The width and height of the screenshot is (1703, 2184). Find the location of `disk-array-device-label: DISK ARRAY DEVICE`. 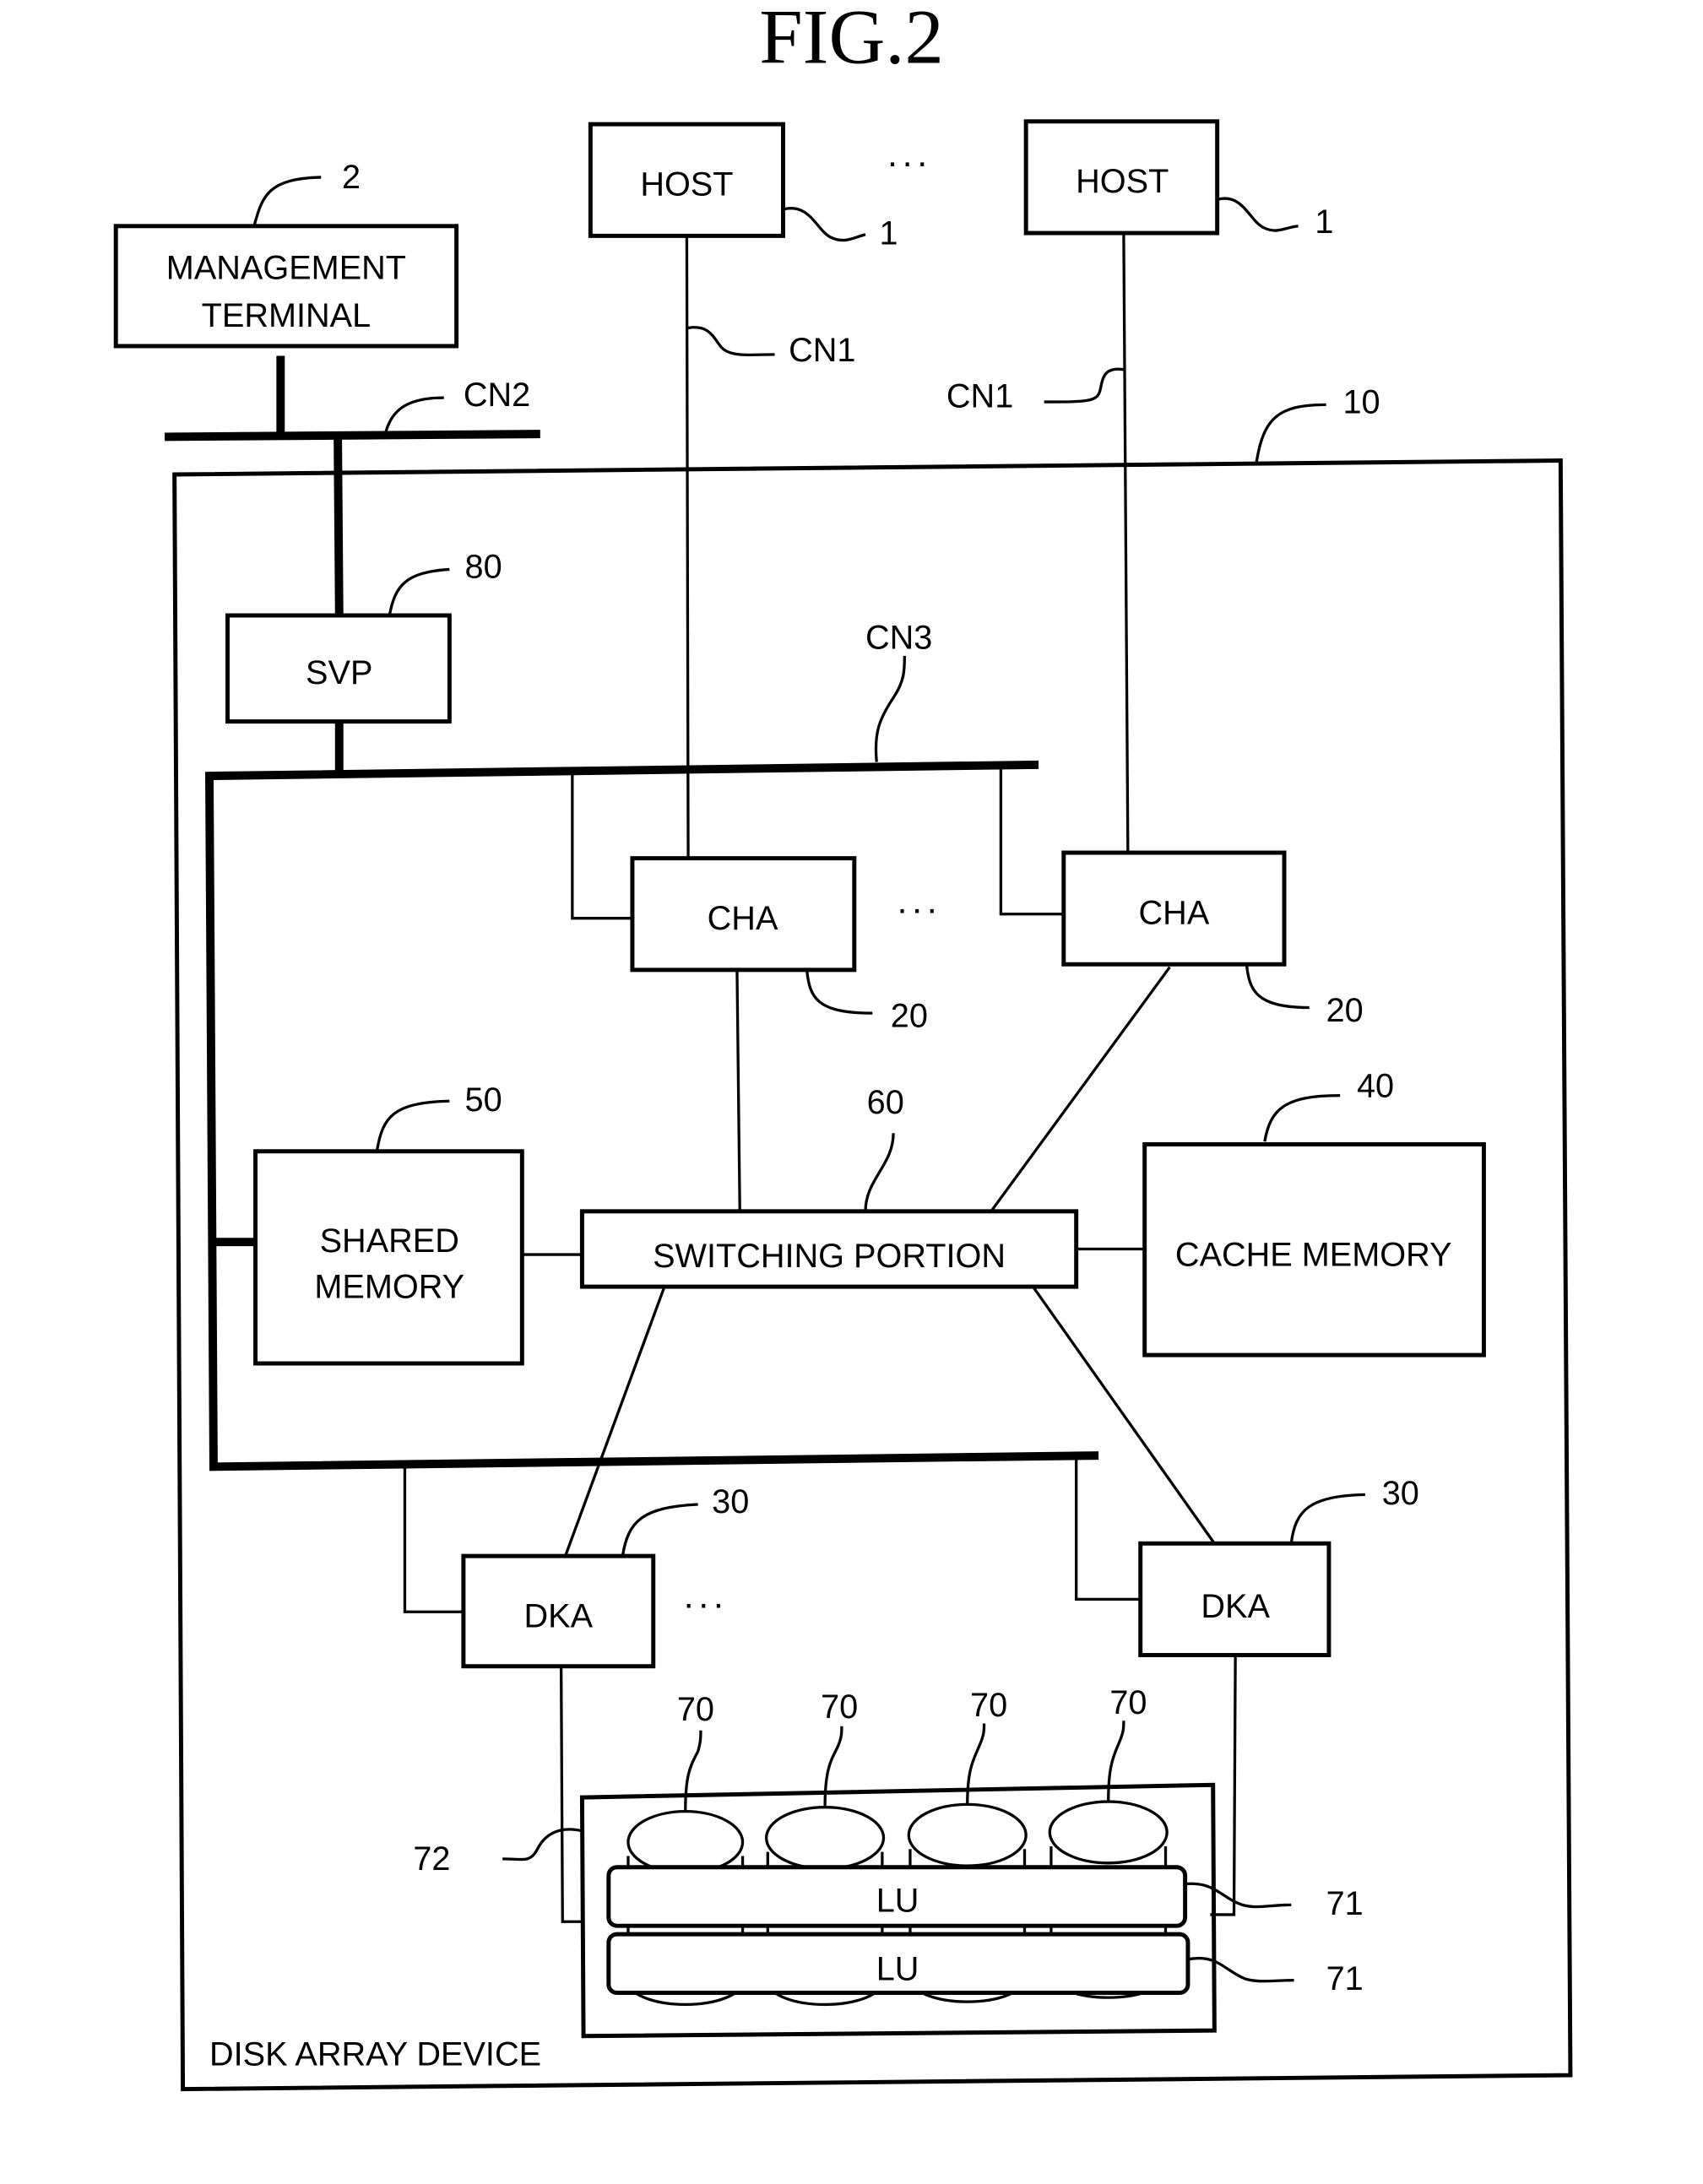

disk-array-device-label: DISK ARRAY DEVICE is located at coordinates (375, 2054).